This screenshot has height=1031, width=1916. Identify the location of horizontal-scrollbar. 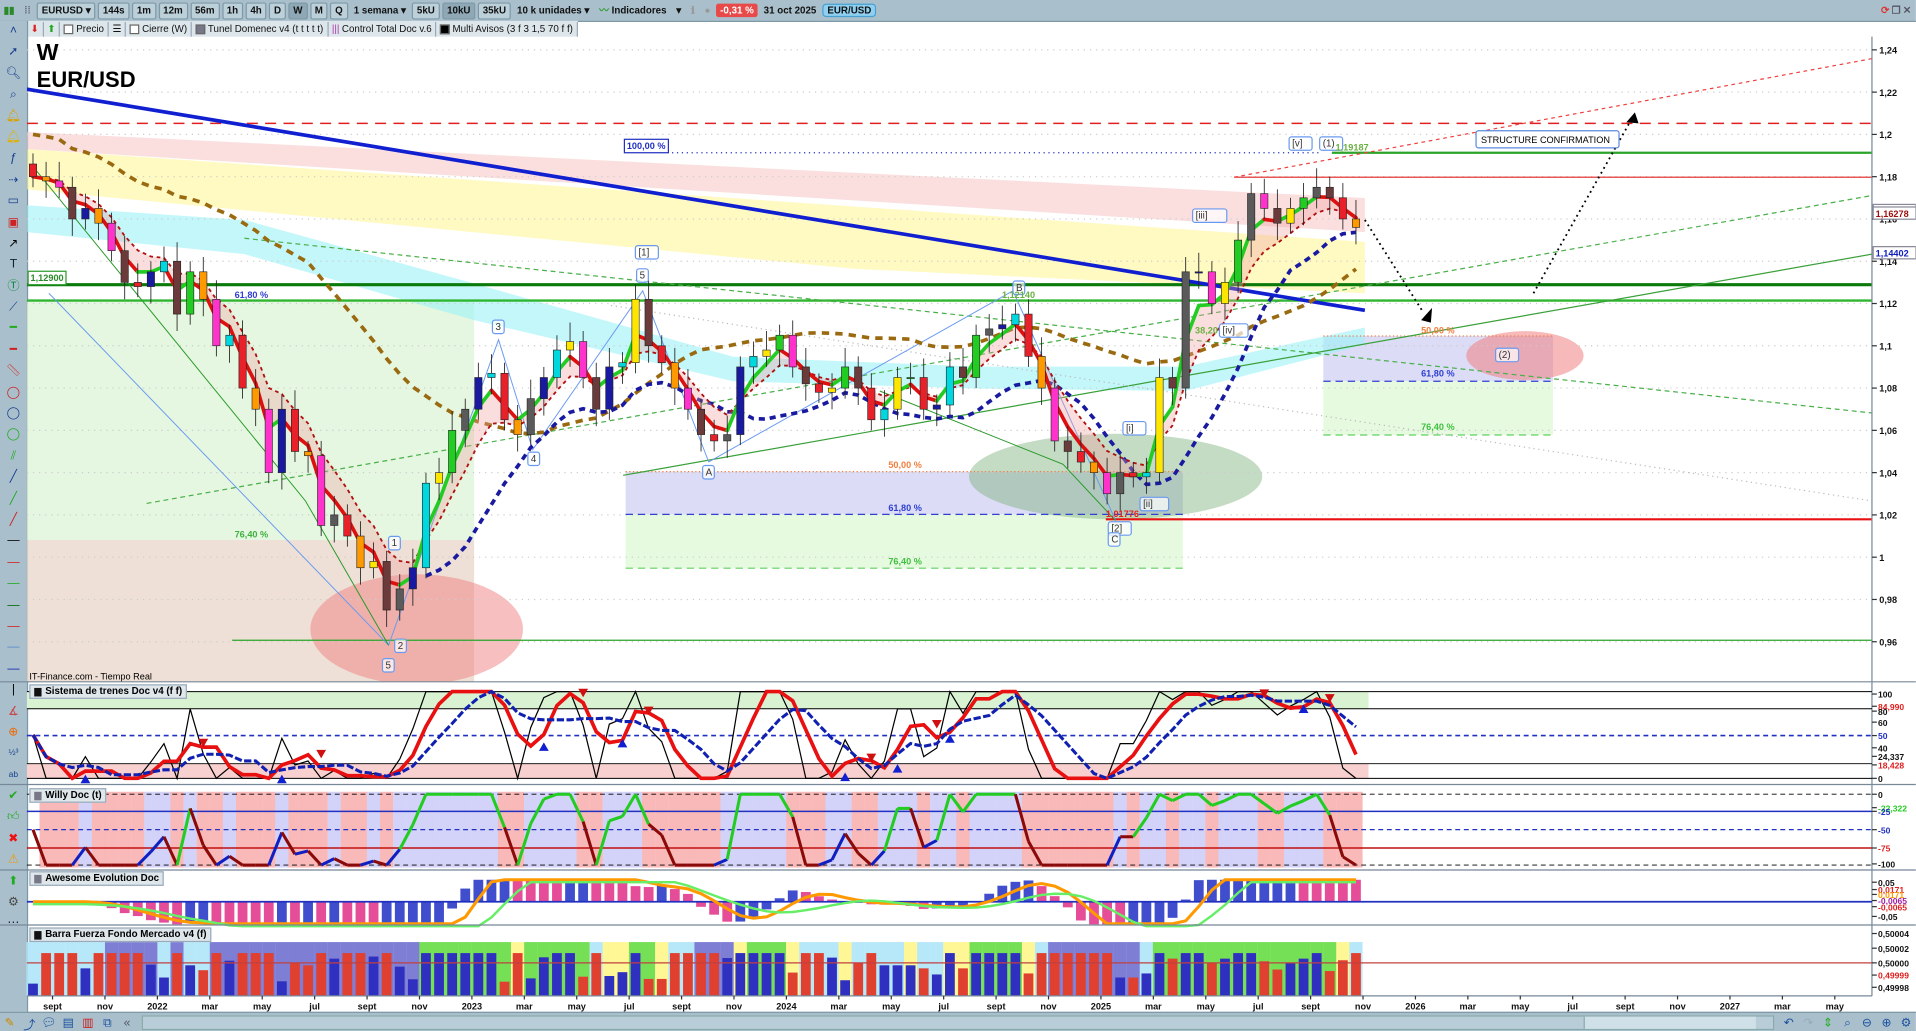
(958, 1023).